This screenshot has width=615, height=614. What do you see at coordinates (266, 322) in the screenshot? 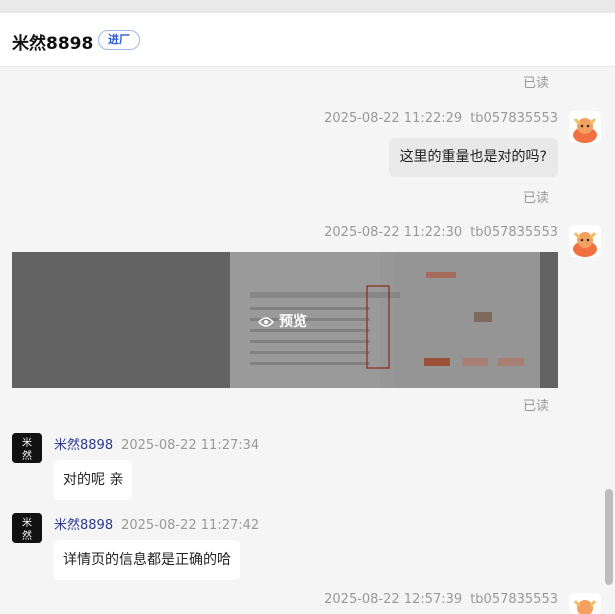
I see `eye-icon` at bounding box center [266, 322].